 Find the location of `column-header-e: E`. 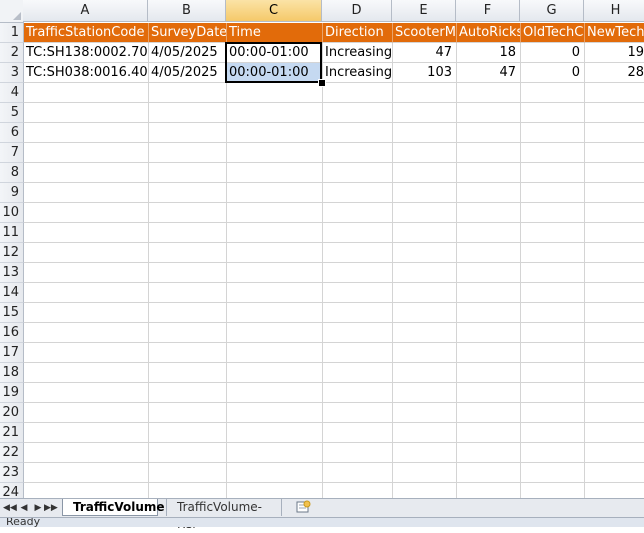

column-header-e: E is located at coordinates (424, 11).